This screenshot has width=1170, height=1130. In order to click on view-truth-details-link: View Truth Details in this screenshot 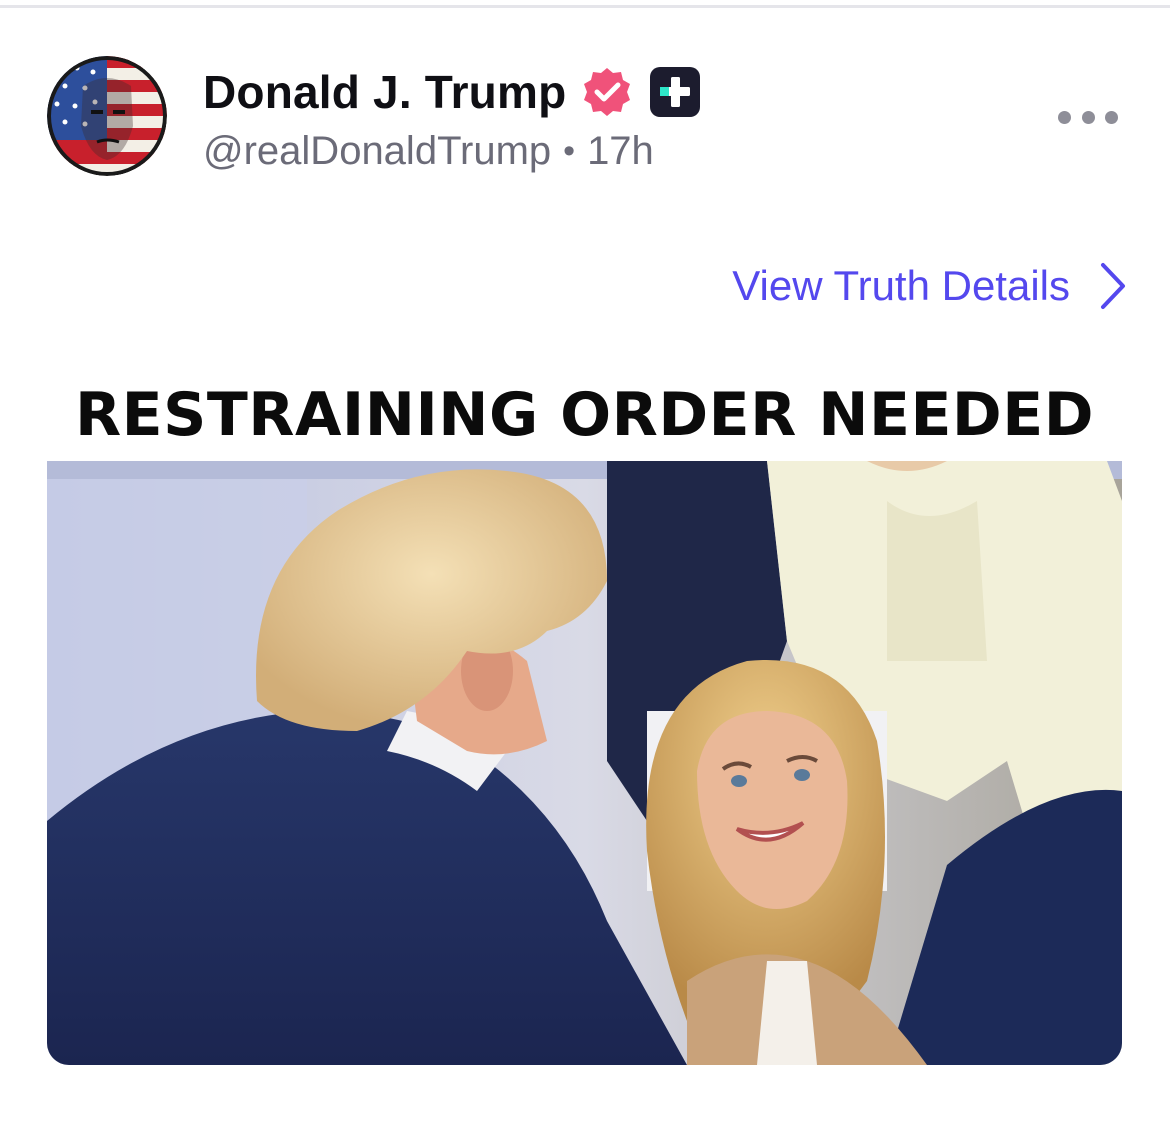, I will do `click(930, 286)`.